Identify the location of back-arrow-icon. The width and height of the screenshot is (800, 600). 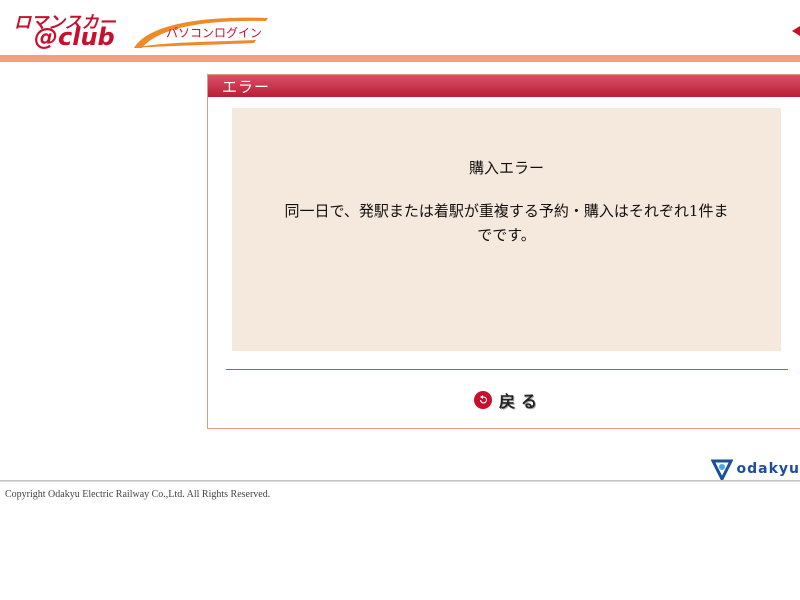
(483, 400).